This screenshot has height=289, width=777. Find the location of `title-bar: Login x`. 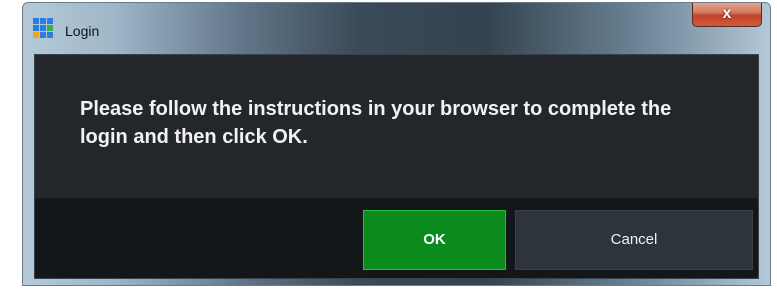

title-bar: Login x is located at coordinates (396, 23).